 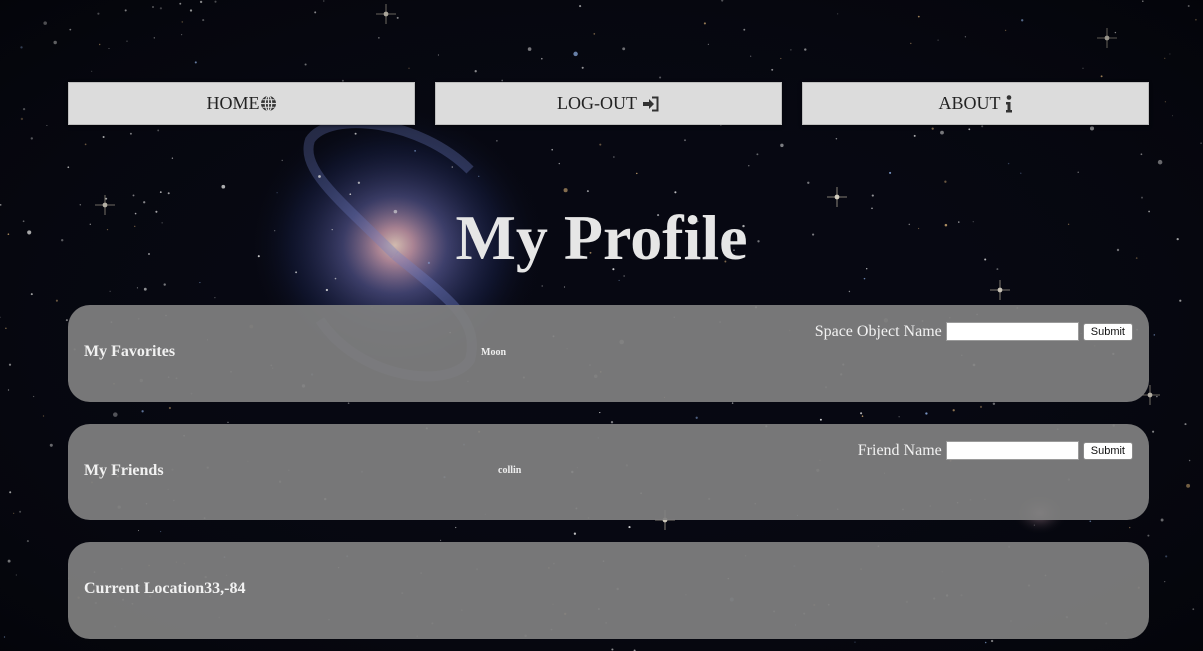 What do you see at coordinates (268, 103) in the screenshot?
I see `globe-icon` at bounding box center [268, 103].